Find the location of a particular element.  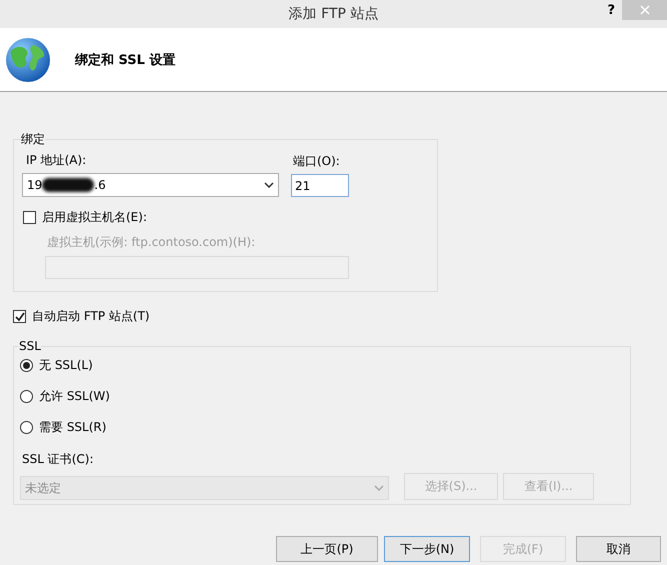

globe-icon is located at coordinates (28, 59).